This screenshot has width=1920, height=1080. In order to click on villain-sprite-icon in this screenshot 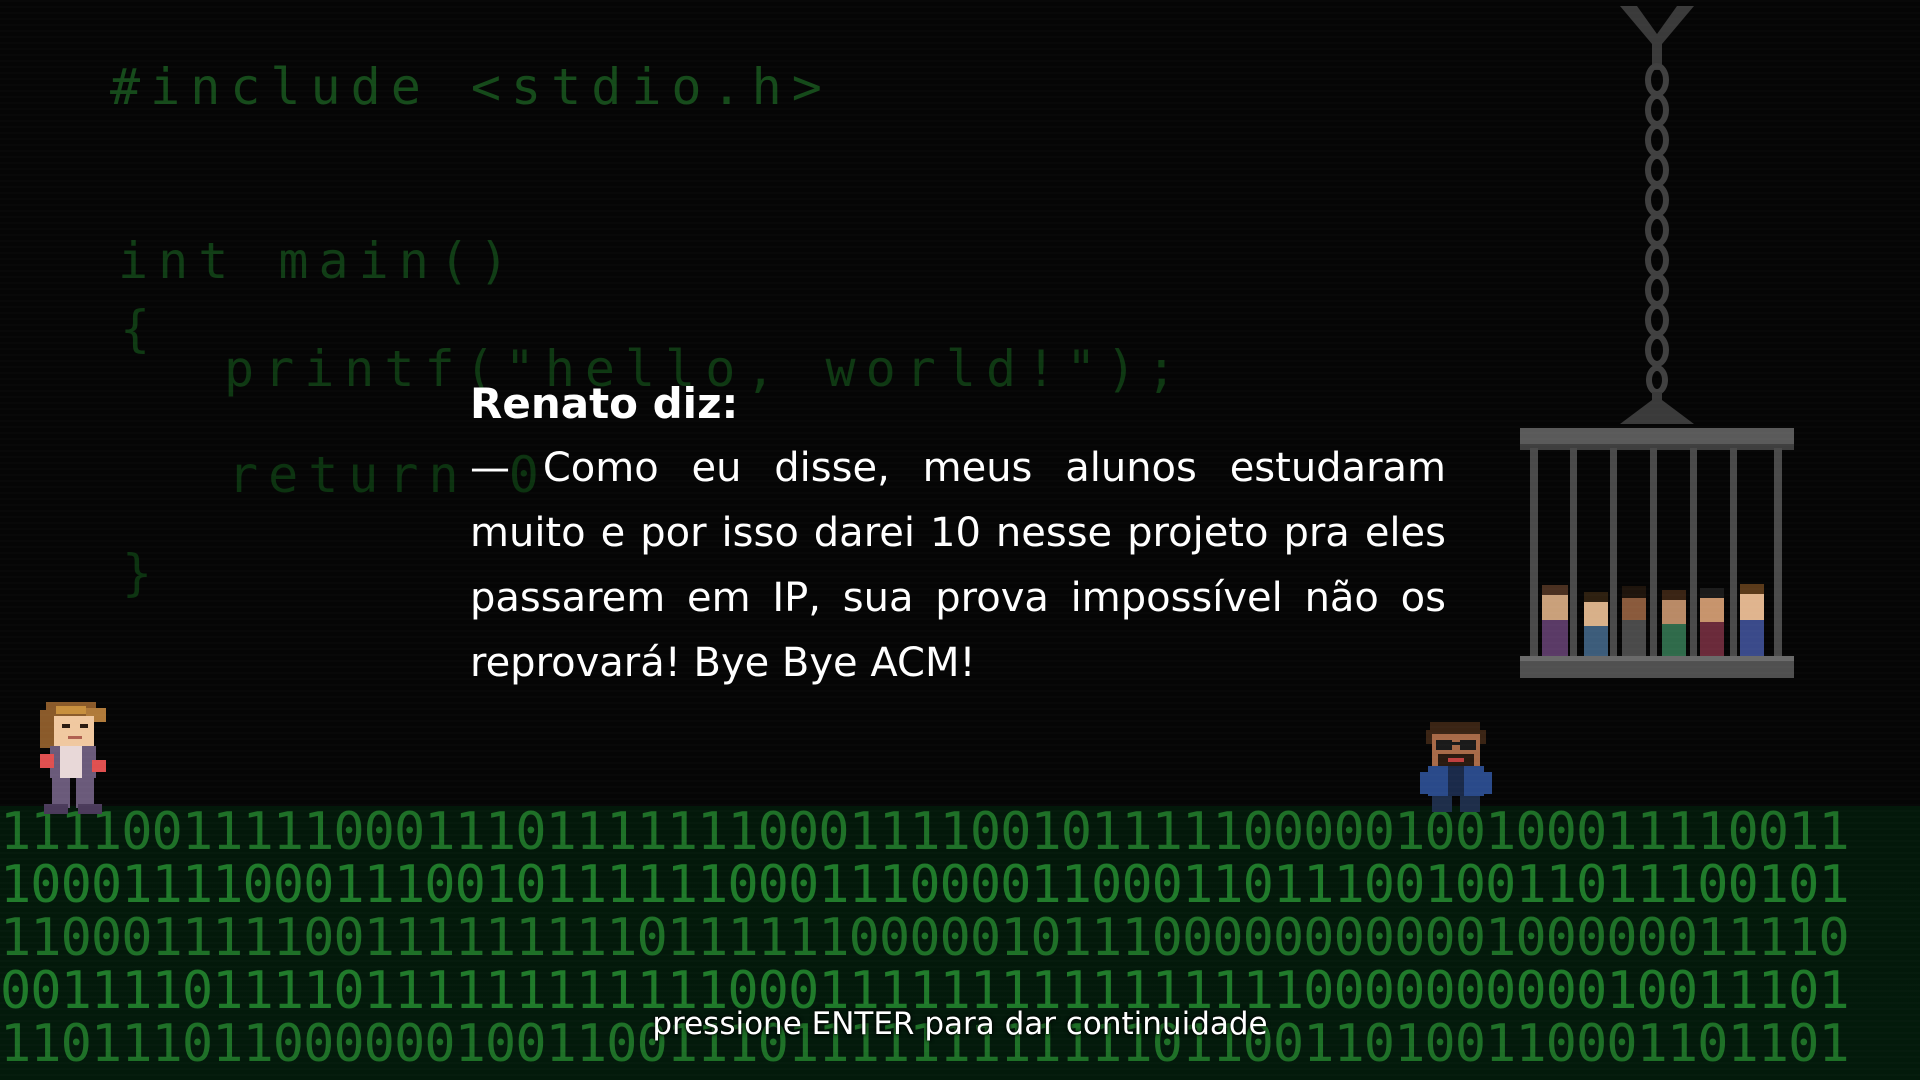, I will do `click(1456, 770)`.